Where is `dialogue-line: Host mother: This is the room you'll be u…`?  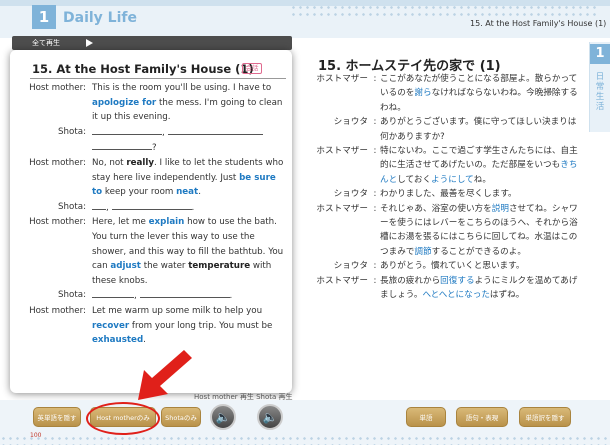
dialogue-line: Host mother: This is the room you'll be u… is located at coordinates (152, 103).